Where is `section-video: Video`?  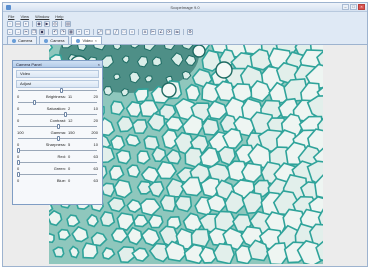
section-video: Video is located at coordinates (57, 74).